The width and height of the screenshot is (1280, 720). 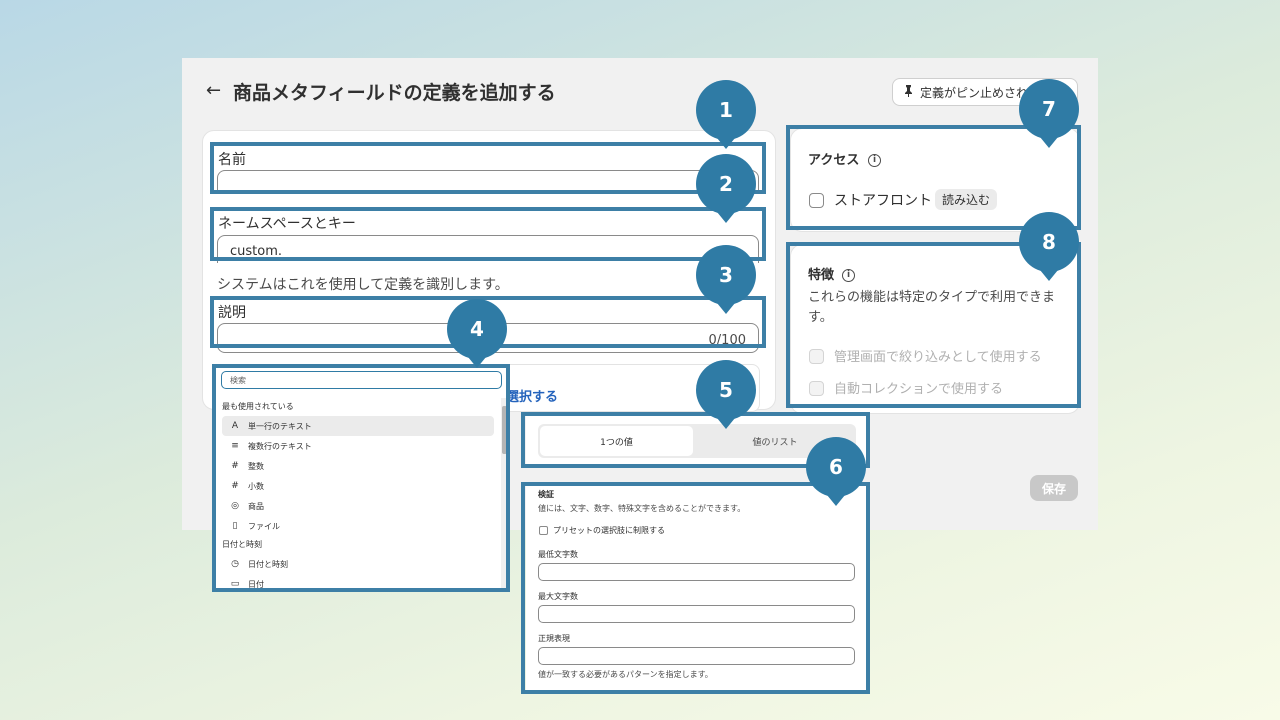 What do you see at coordinates (726, 394) in the screenshot?
I see `step-badge-5: 5` at bounding box center [726, 394].